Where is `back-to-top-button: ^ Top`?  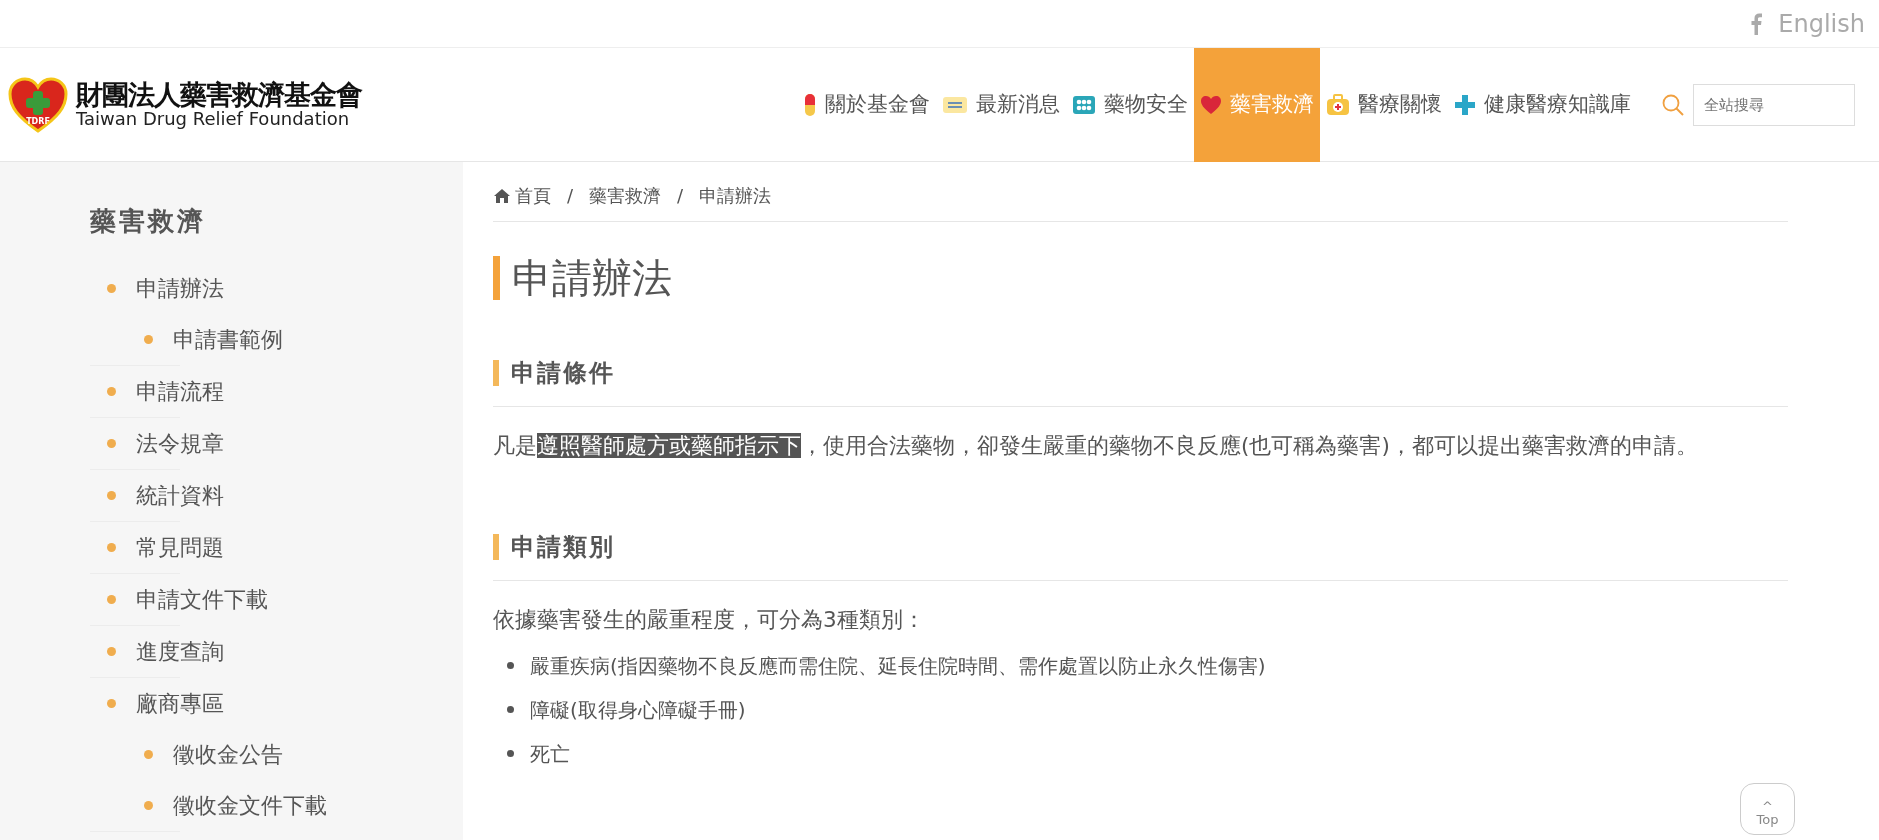
back-to-top-button: ^ Top is located at coordinates (1767, 809).